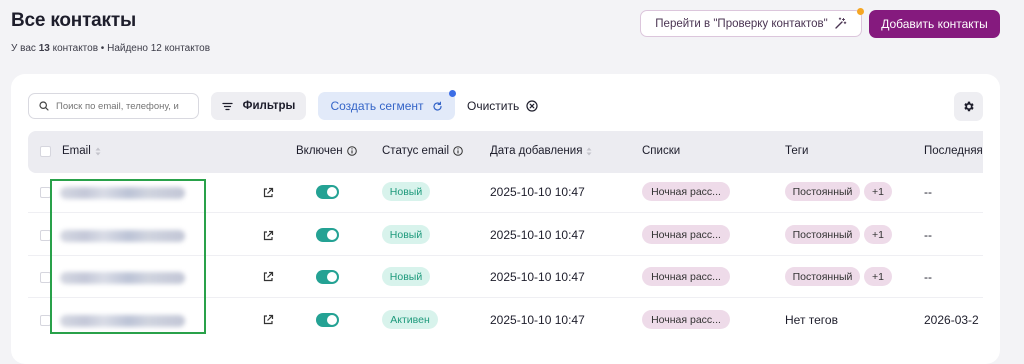 The width and height of the screenshot is (1024, 364). I want to click on page-title: Все контакты, so click(73, 20).